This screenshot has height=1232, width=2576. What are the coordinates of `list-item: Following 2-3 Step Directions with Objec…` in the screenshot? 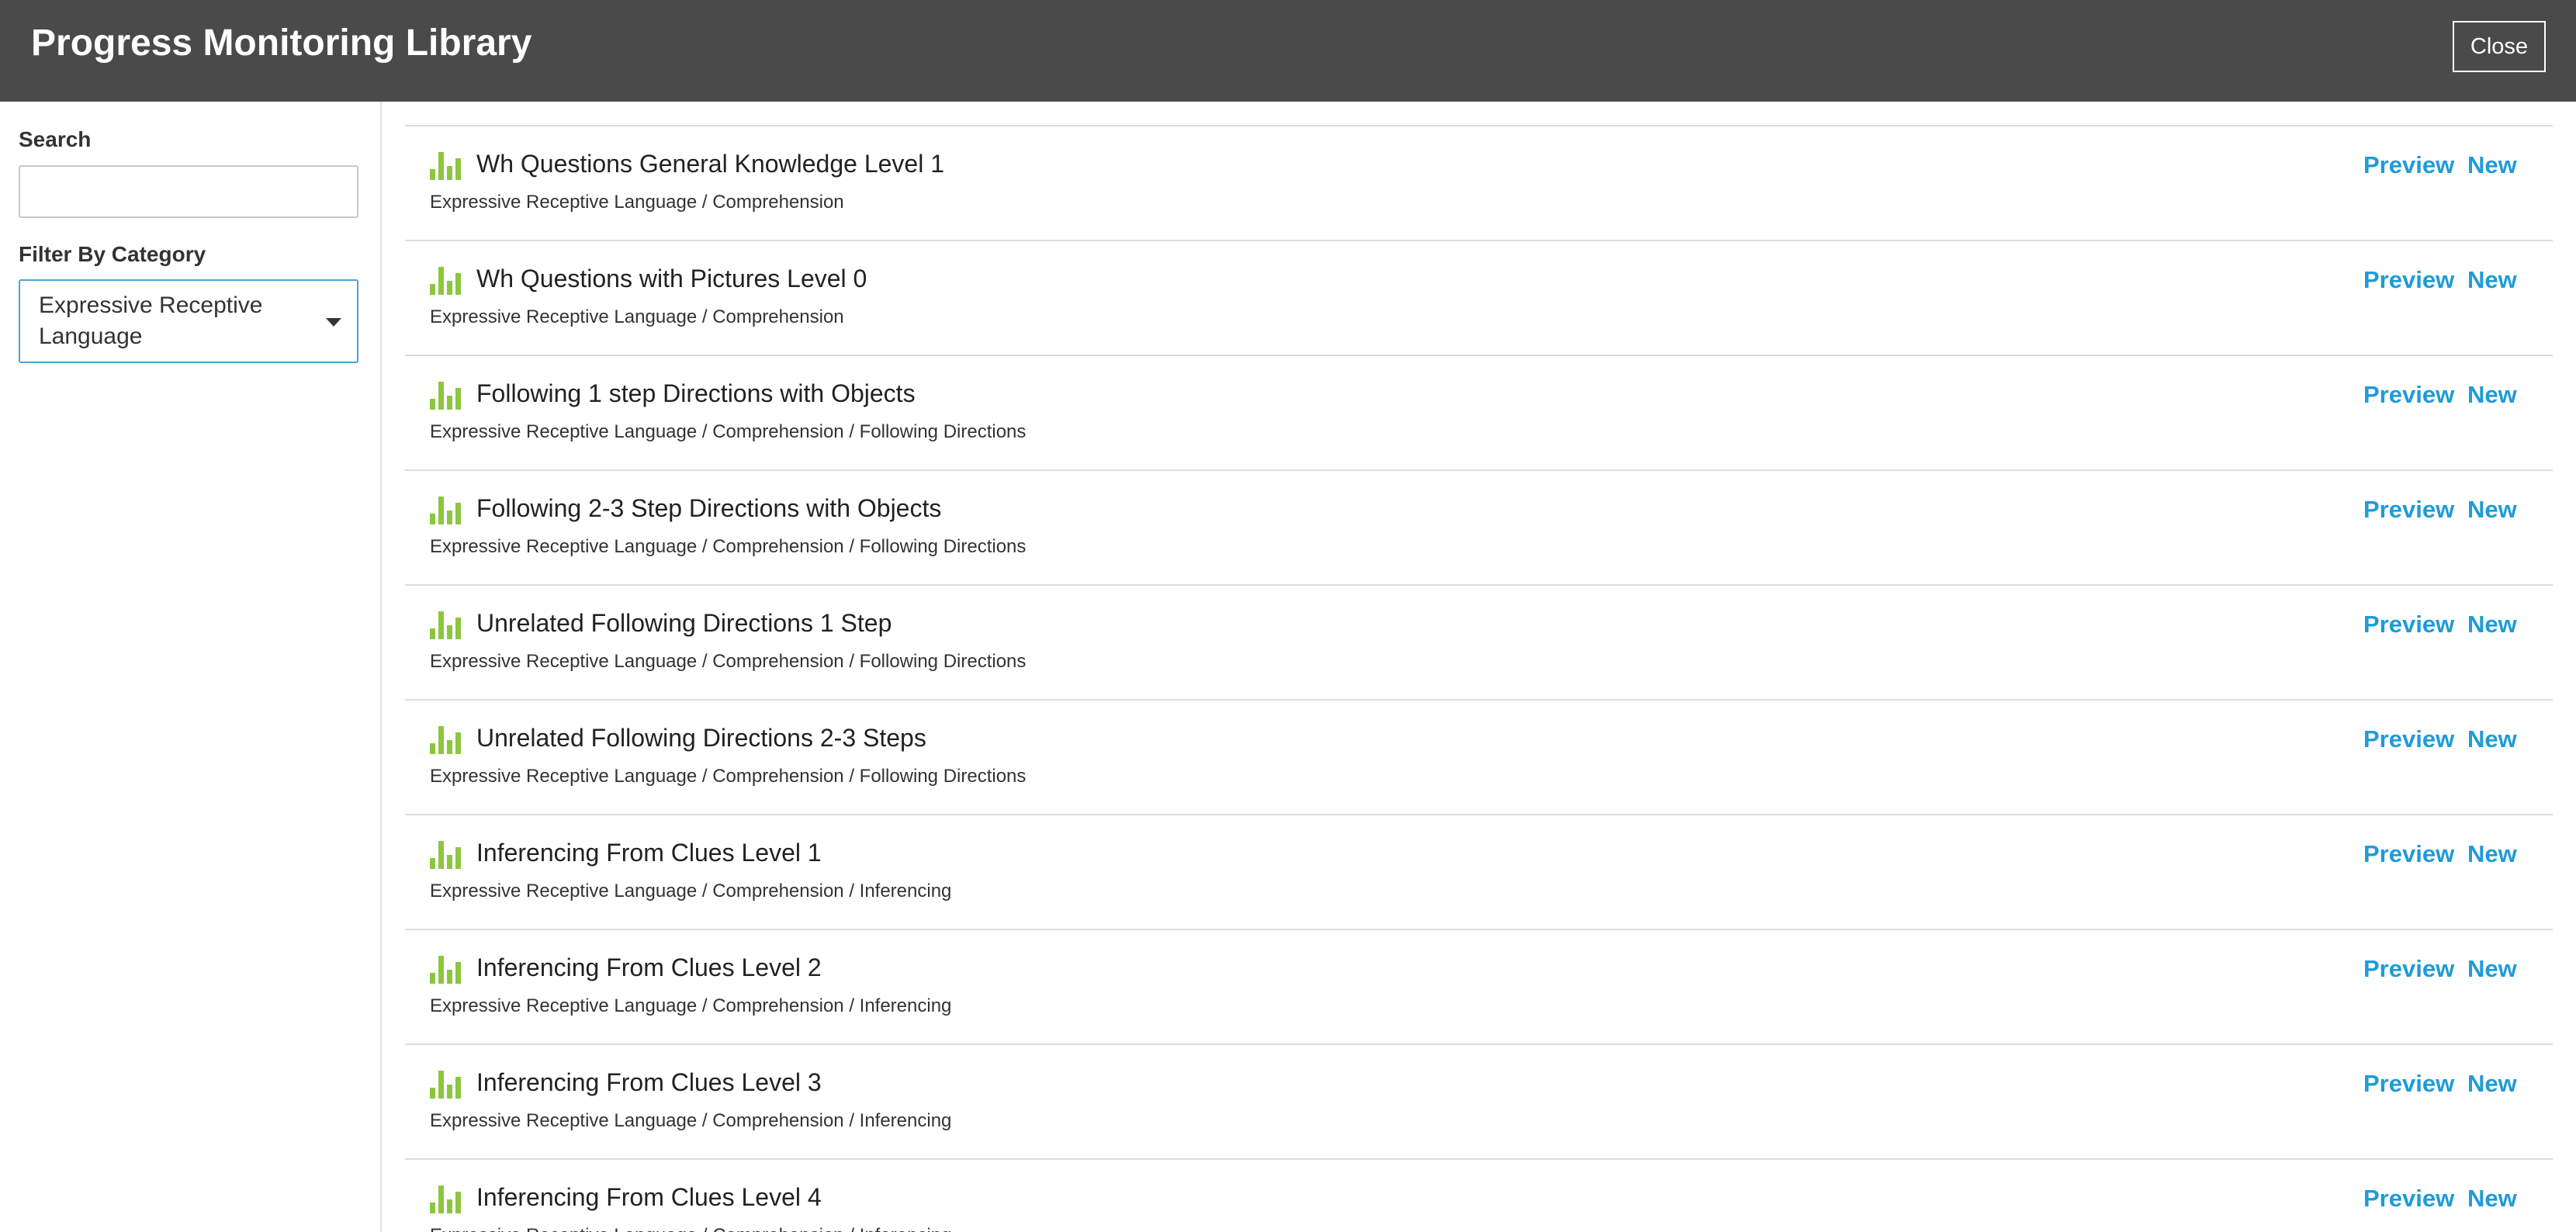 It's located at (1479, 526).